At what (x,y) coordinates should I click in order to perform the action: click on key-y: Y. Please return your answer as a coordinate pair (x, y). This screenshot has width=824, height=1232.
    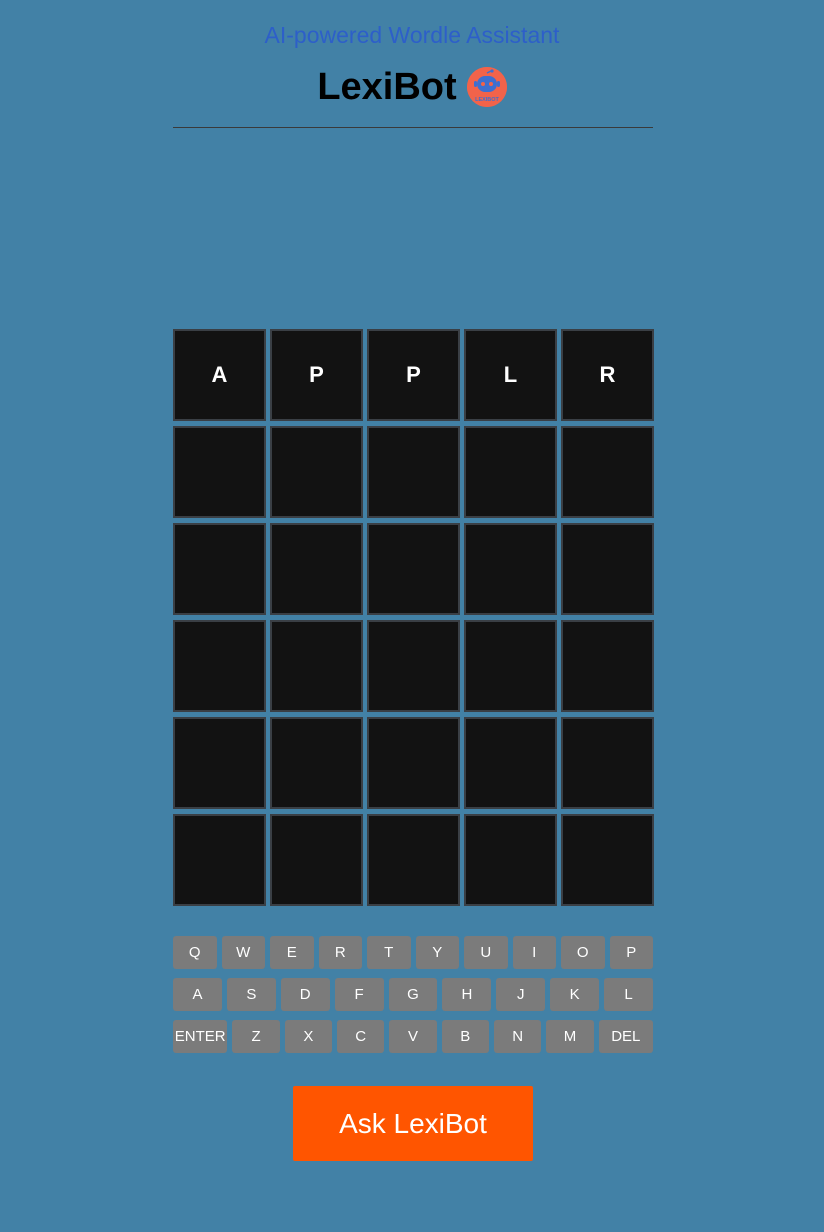
    Looking at the image, I should click on (437, 952).